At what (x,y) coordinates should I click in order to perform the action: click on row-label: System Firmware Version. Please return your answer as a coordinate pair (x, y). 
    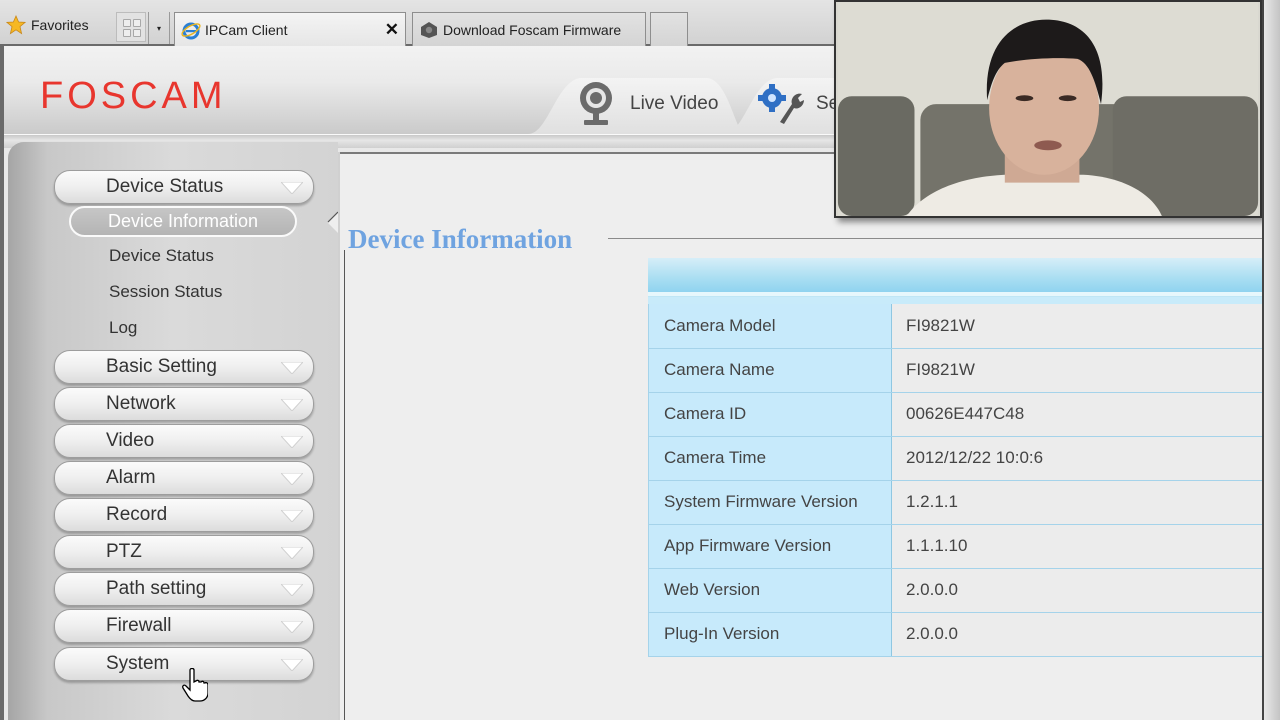
    Looking at the image, I should click on (770, 502).